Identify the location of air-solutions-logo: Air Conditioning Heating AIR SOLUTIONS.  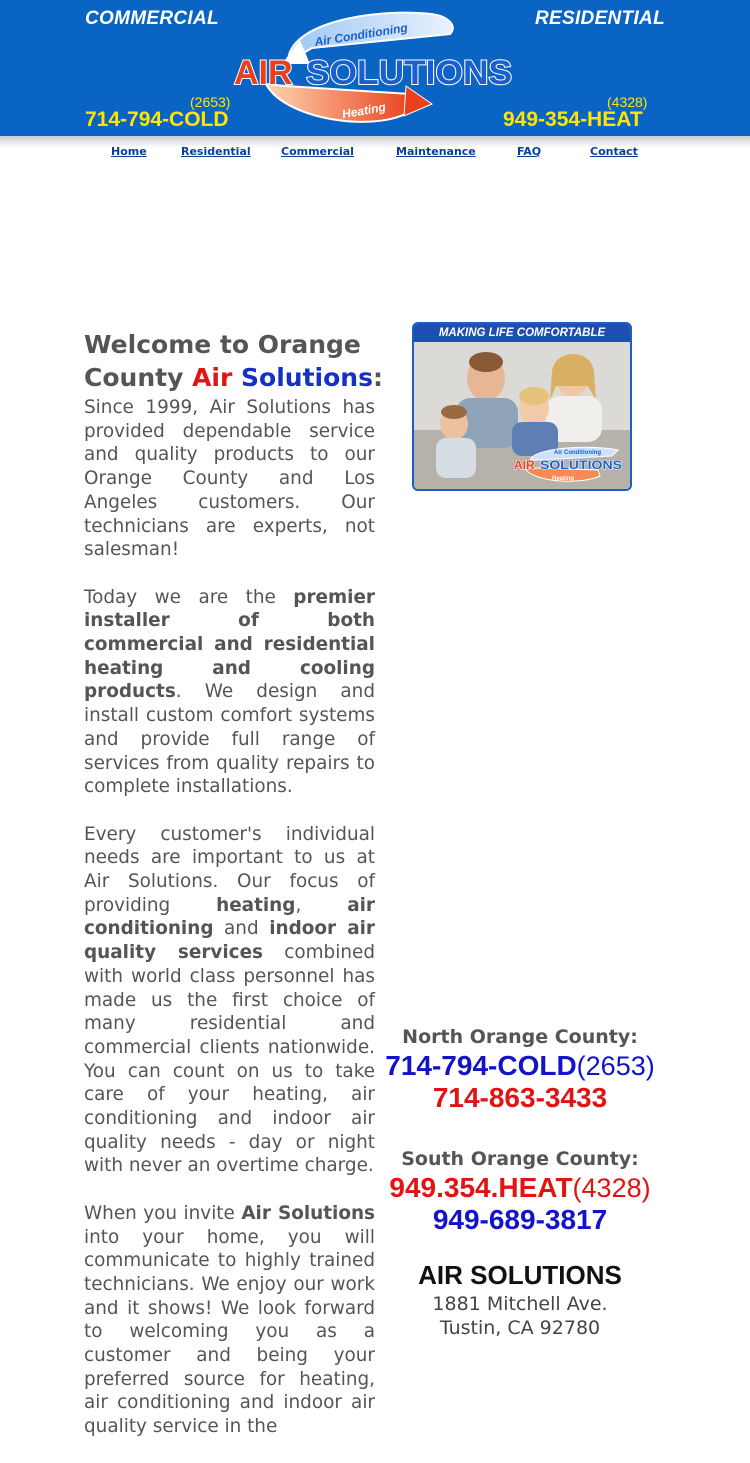
(374, 68).